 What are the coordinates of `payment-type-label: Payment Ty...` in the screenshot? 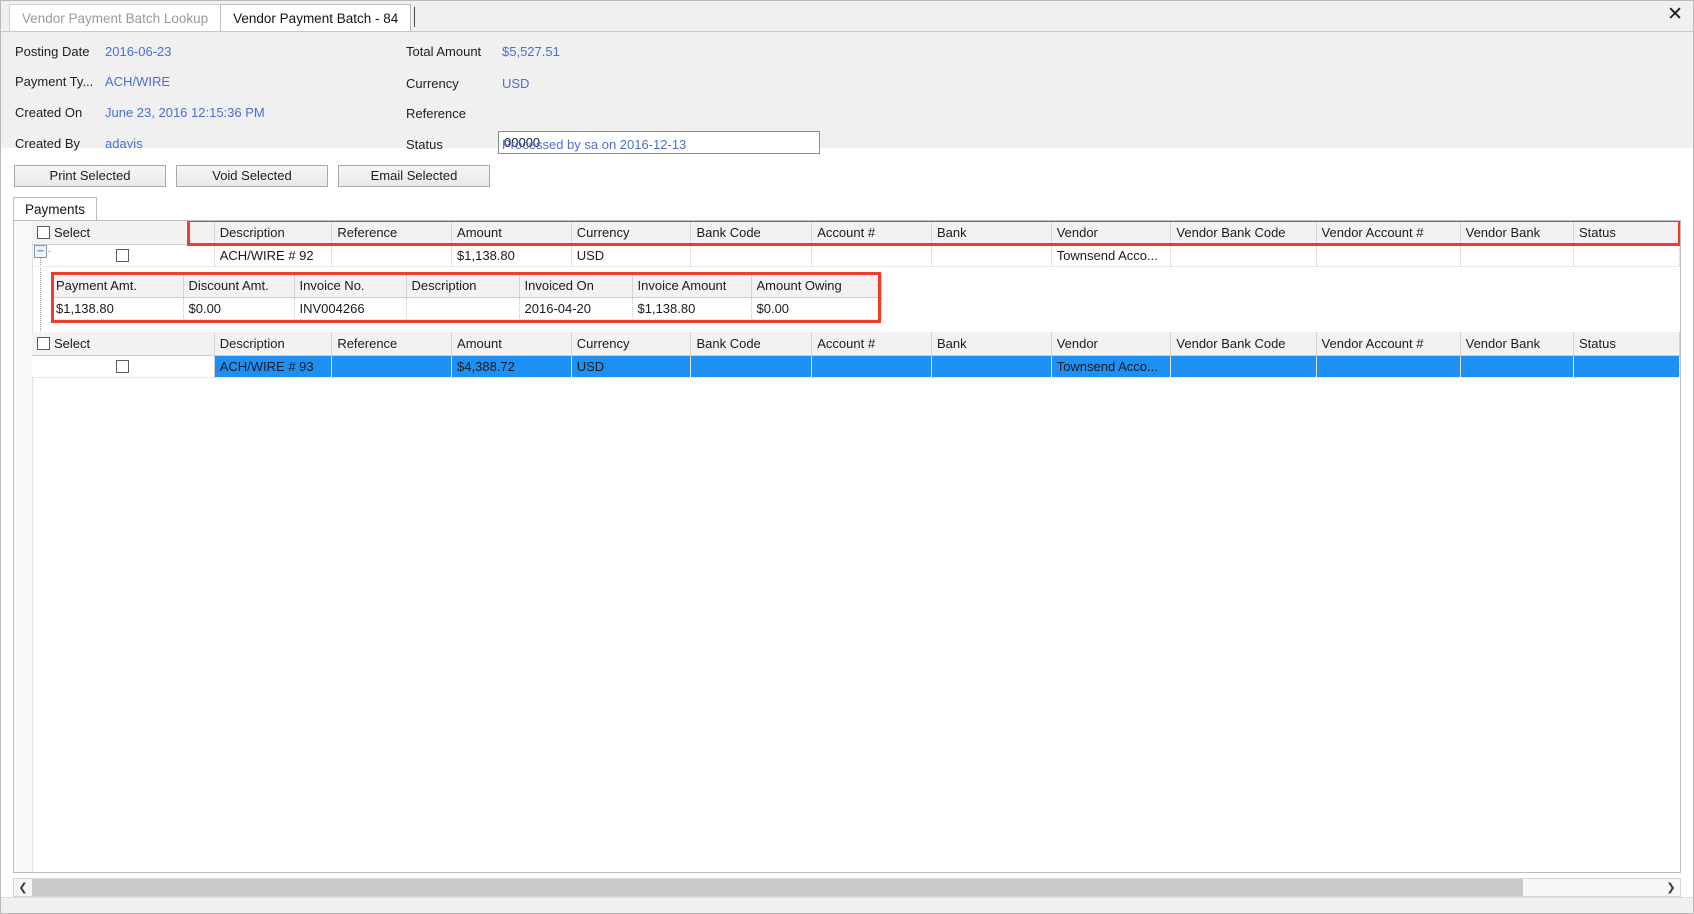 It's located at (54, 81).